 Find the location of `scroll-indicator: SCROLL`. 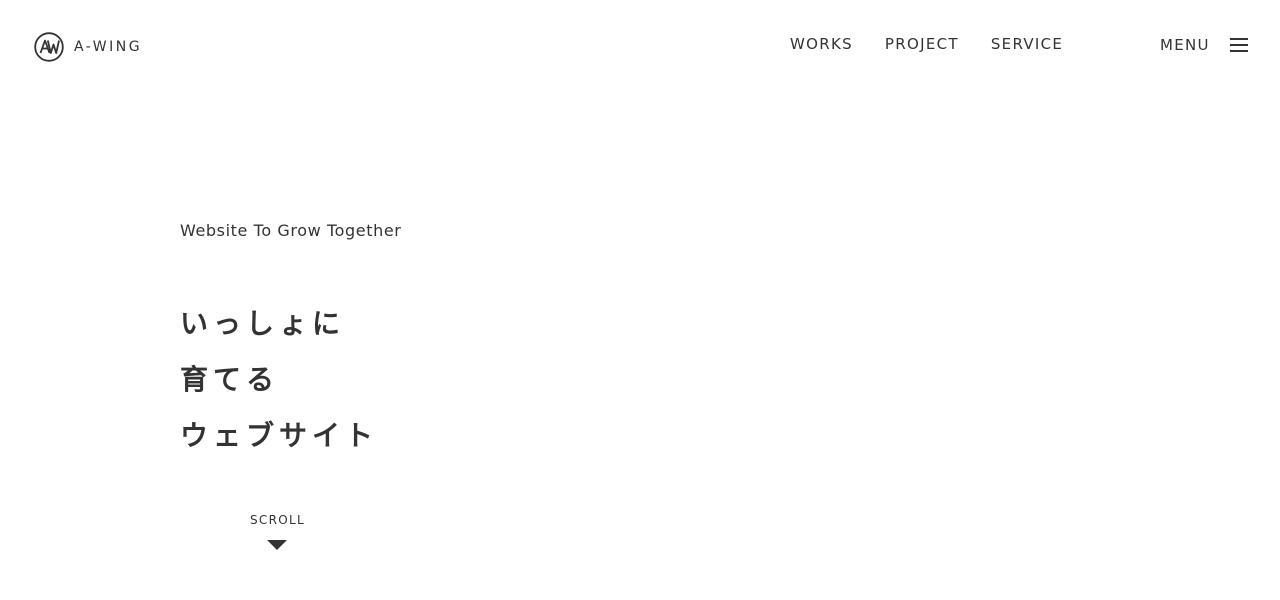

scroll-indicator: SCROLL is located at coordinates (277, 531).